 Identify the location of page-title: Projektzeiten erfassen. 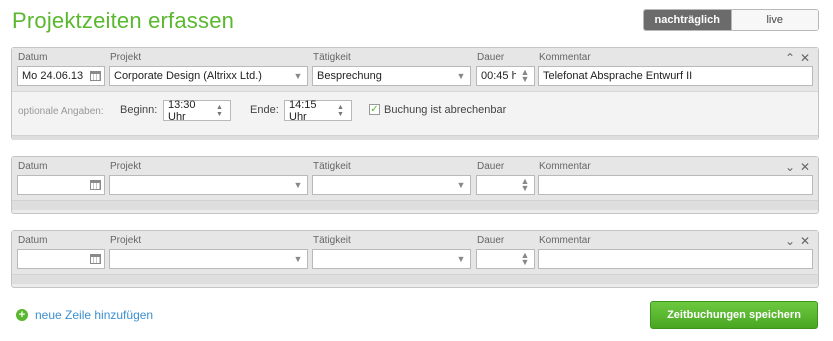
(123, 20).